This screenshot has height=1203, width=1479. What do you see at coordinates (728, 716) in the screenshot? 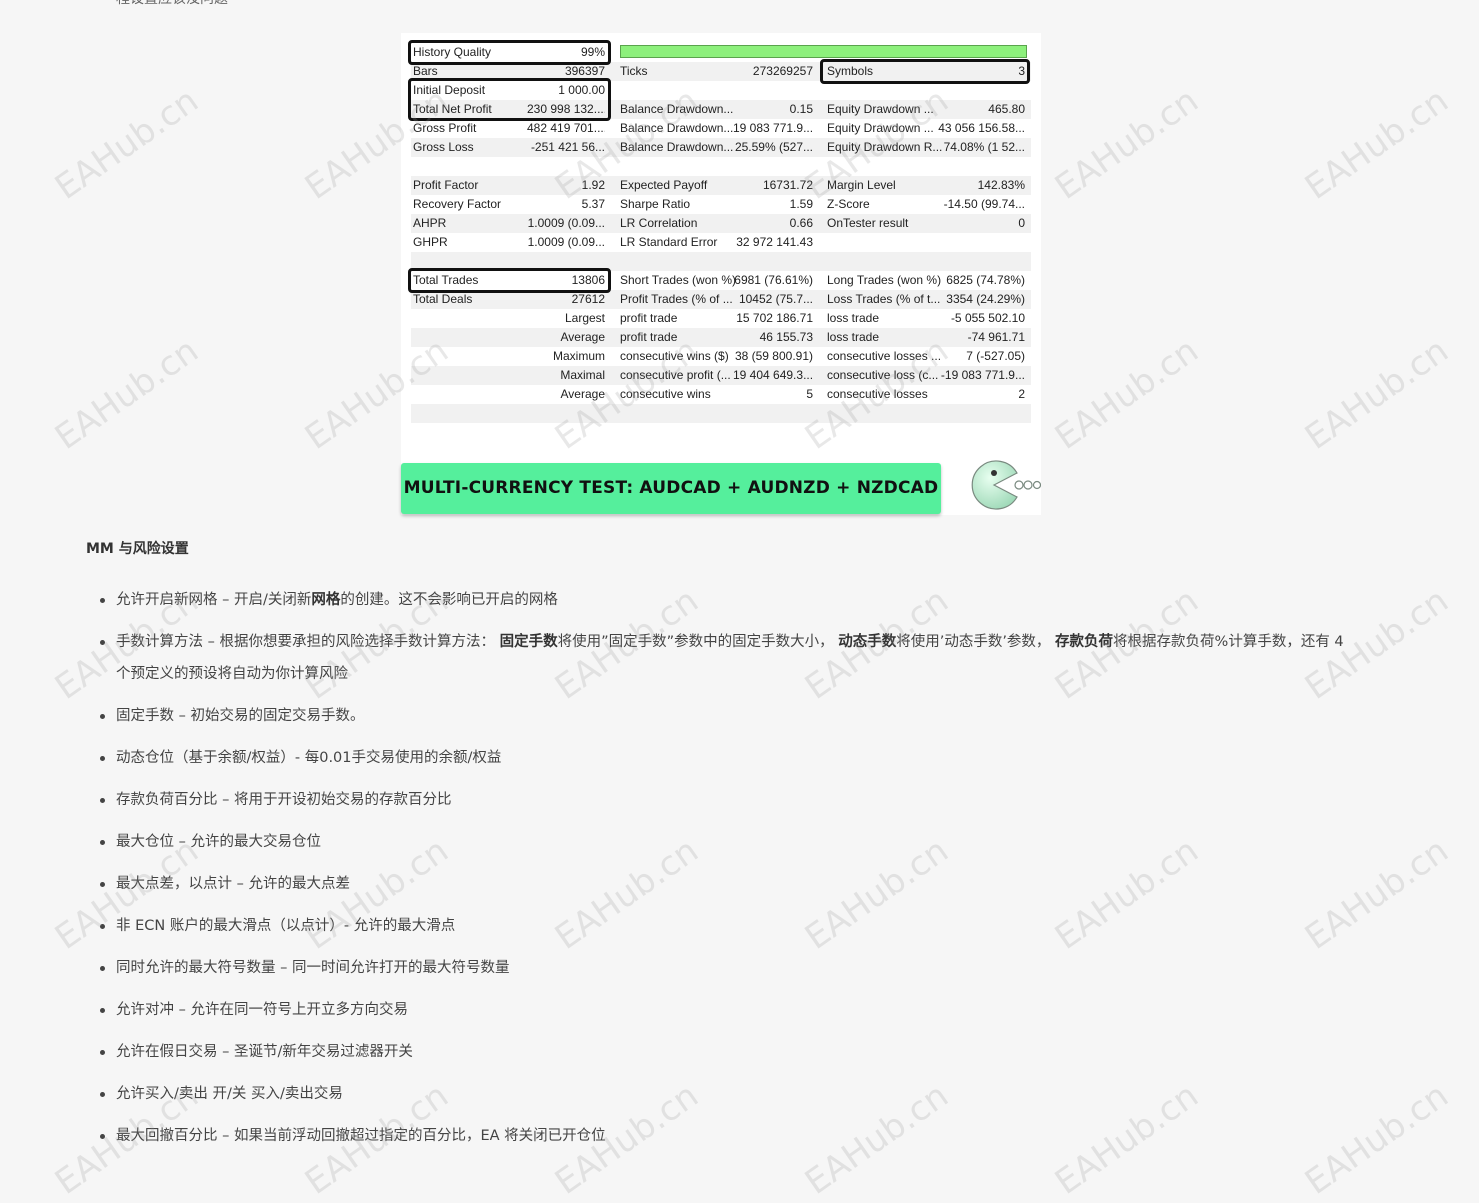
I see `list-item: 固定手数 – 初始交易的固定交易手数。` at bounding box center [728, 716].